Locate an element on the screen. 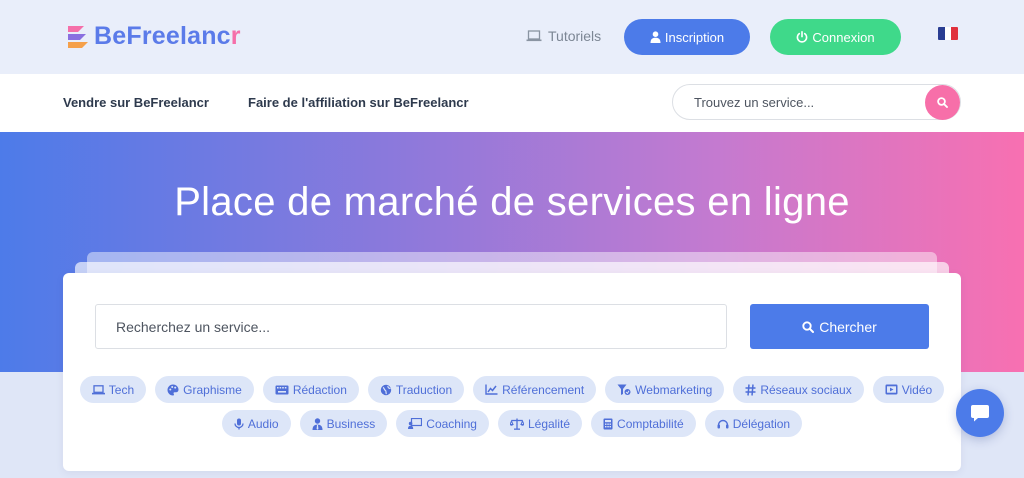 The width and height of the screenshot is (1024, 478). hero-title: Place de marché de services en ligne is located at coordinates (512, 202).